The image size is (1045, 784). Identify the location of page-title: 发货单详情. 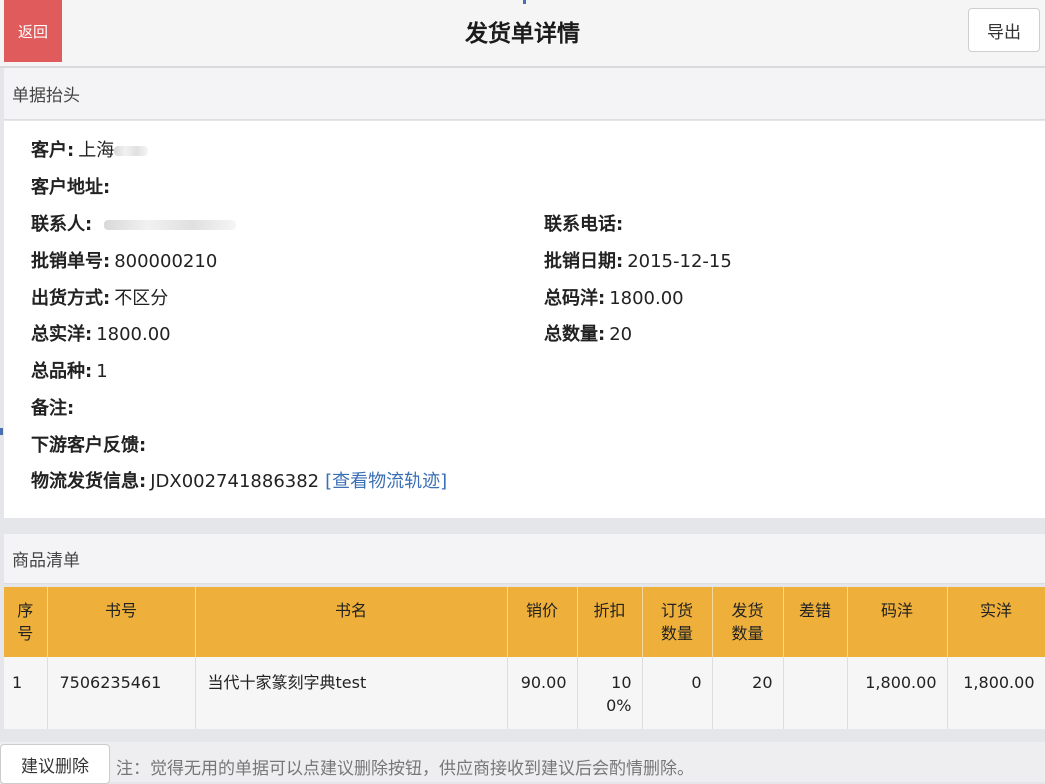
(522, 34).